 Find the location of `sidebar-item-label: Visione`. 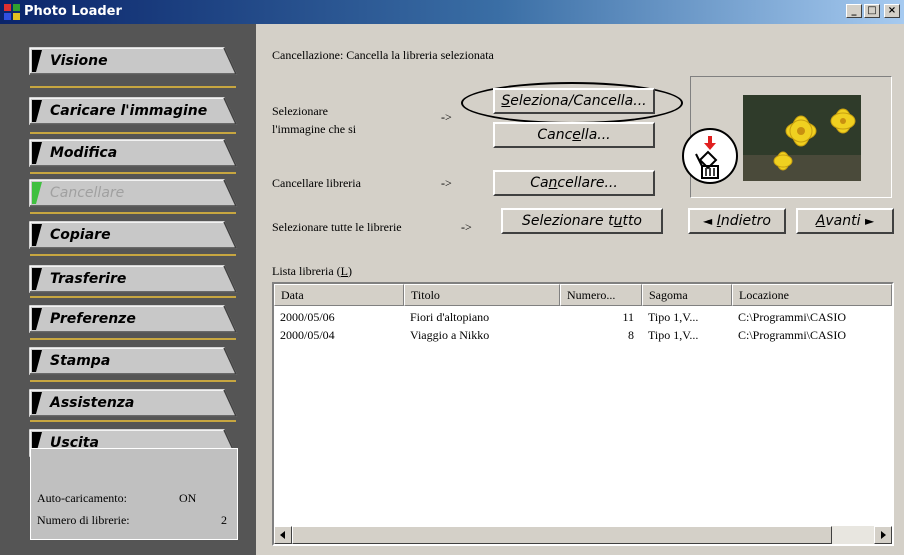

sidebar-item-label: Visione is located at coordinates (79, 61).